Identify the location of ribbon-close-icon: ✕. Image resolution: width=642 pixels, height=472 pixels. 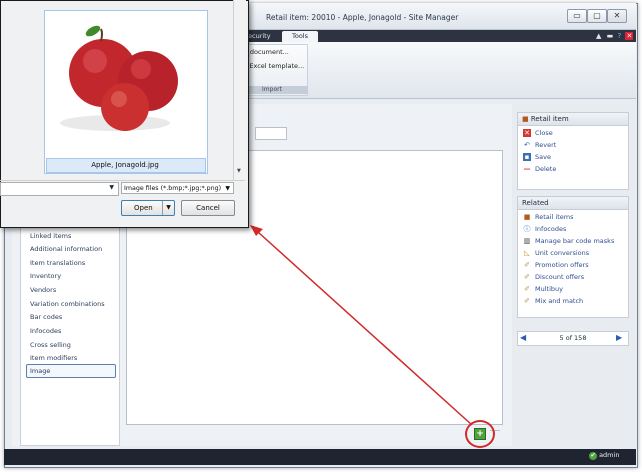
(629, 36).